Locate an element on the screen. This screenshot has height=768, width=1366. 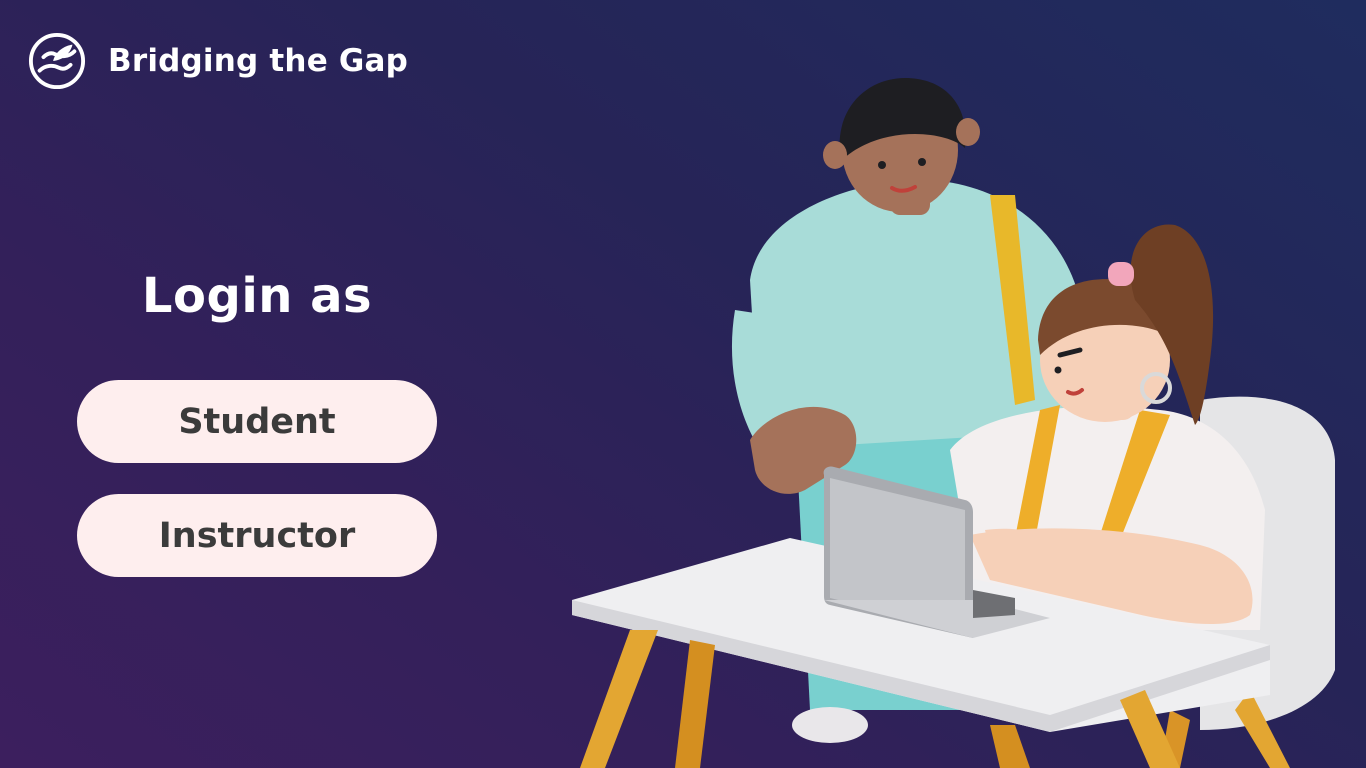
login-title: Login as is located at coordinates (257, 296).